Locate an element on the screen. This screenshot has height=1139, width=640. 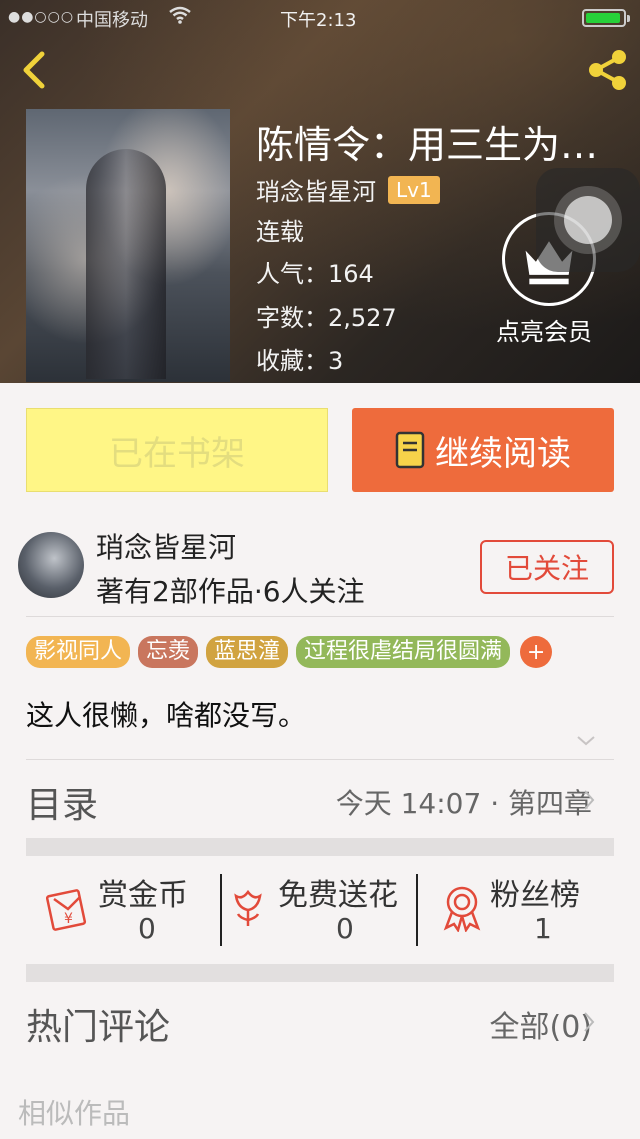
book-author: 琑念皆星河 is located at coordinates (316, 189).